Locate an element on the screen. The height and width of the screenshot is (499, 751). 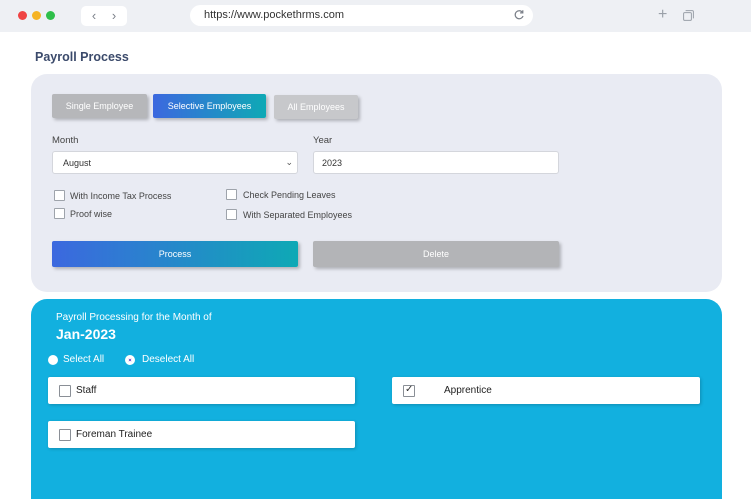
minimize-window-dot is located at coordinates (36, 15).